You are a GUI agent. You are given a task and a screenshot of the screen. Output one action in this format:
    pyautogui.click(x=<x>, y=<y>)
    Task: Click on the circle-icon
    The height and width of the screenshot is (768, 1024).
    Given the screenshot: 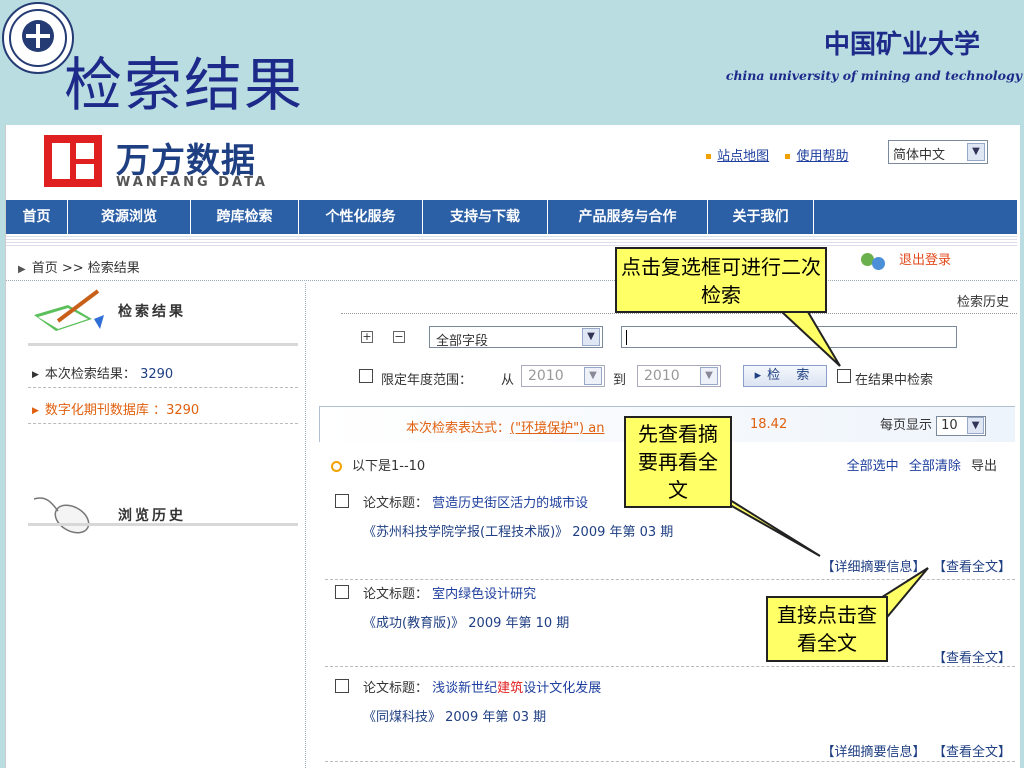 What is the action you would take?
    pyautogui.click(x=336, y=466)
    